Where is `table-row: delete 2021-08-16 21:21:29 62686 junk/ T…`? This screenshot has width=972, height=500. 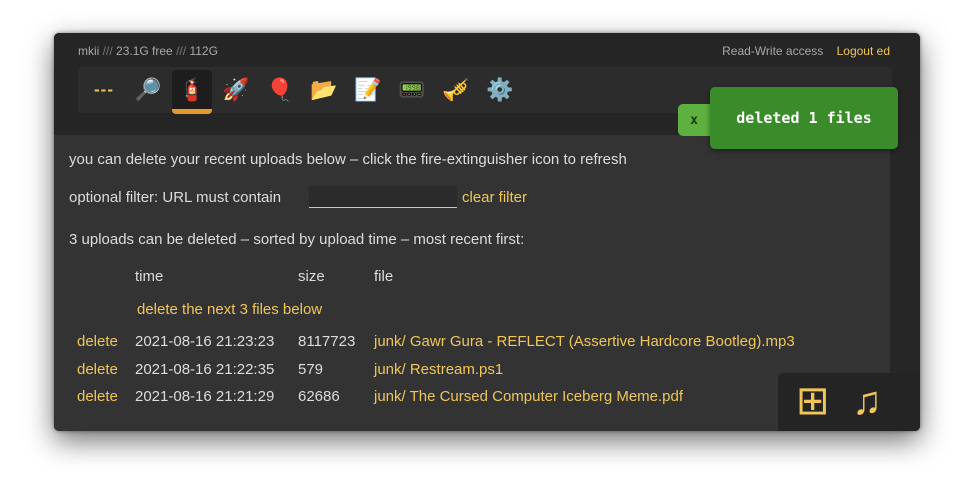 table-row: delete 2021-08-16 21:21:29 62686 junk/ T… is located at coordinates (472, 400).